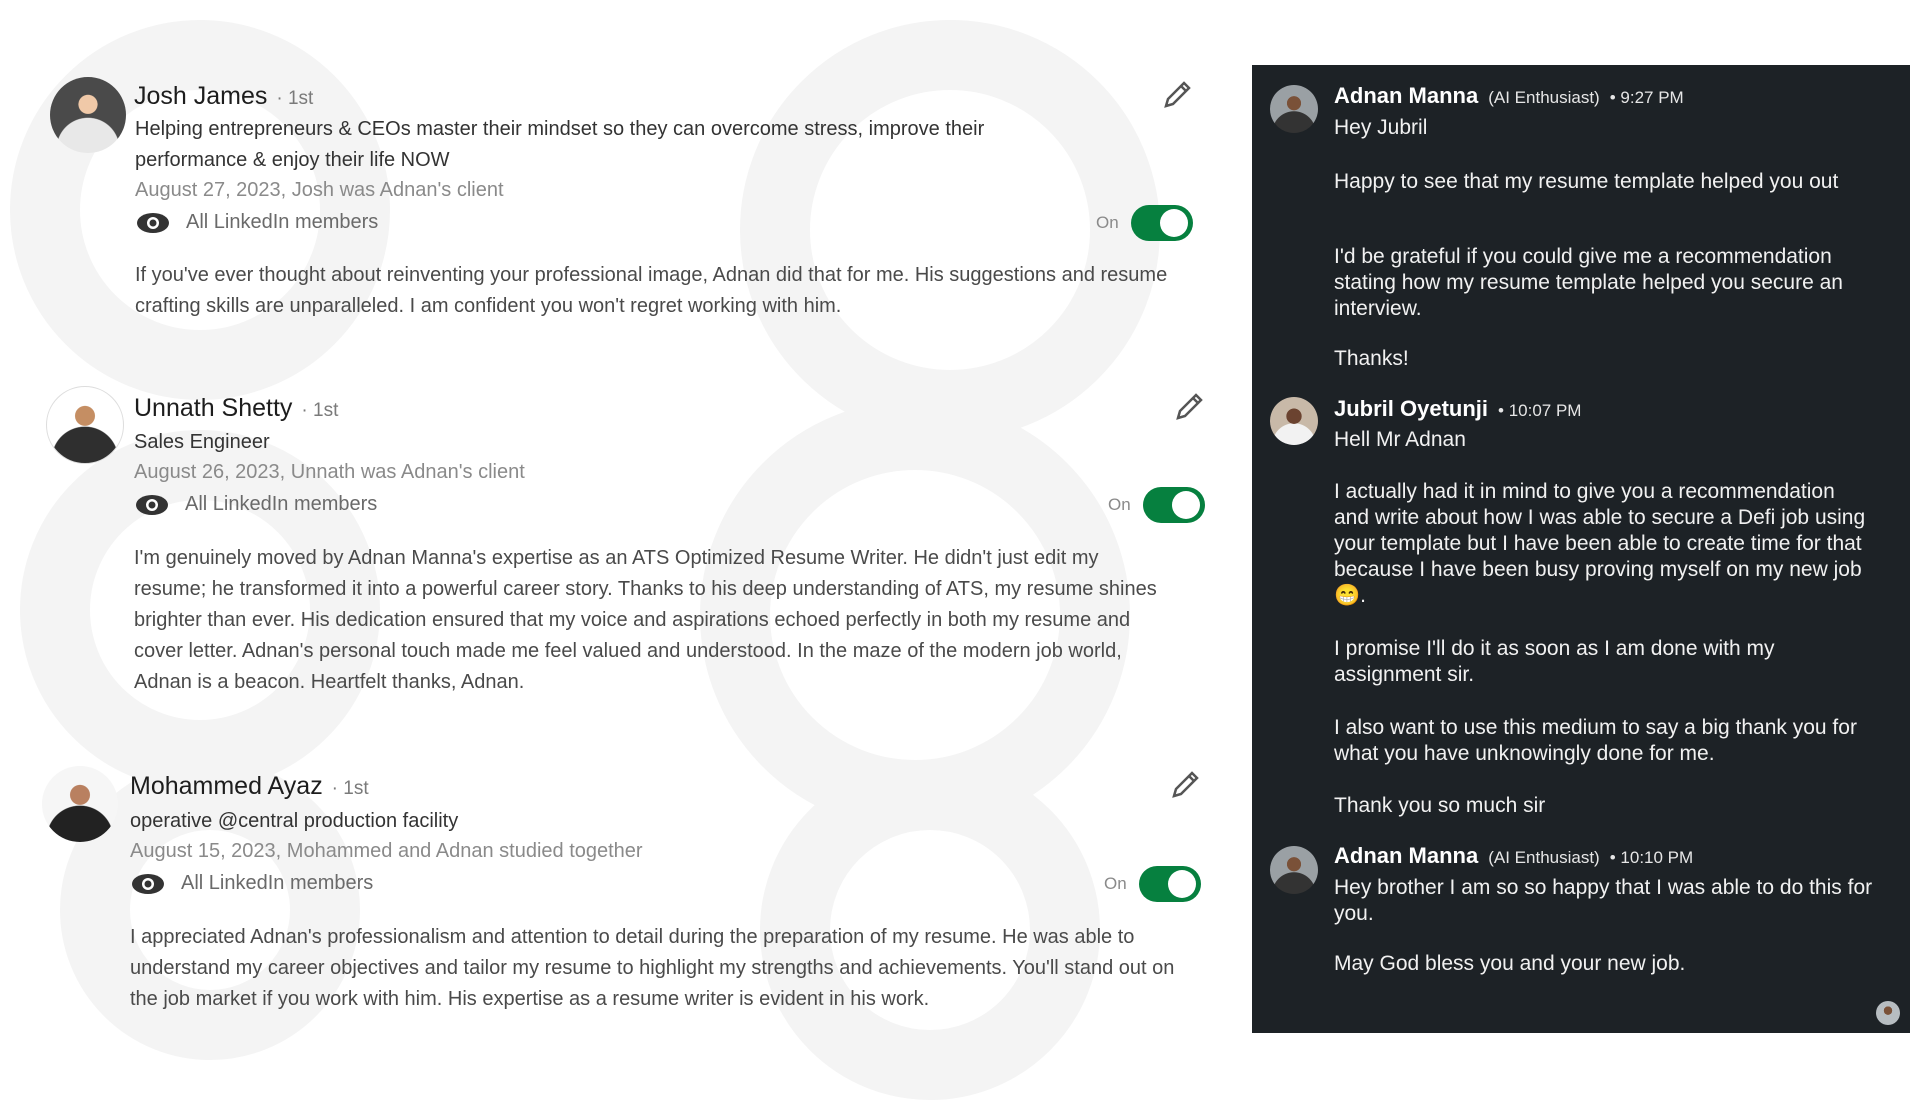  Describe the element at coordinates (1440, 805) in the screenshot. I see `message-paragraph: Thank you so much sir` at that location.